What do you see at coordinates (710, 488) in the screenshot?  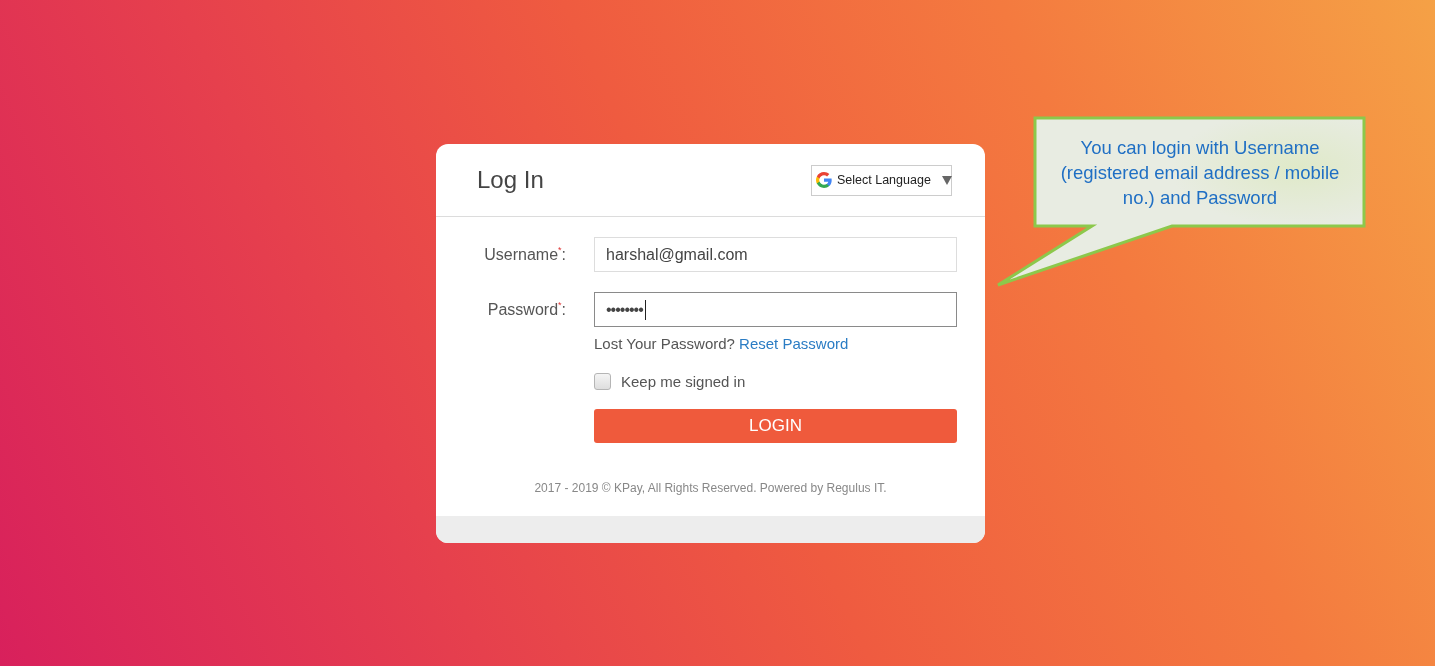 I see `copyright-text: 2017 - 2019 © KPay, All Rights Reserved. Powered by Regulus IT.` at bounding box center [710, 488].